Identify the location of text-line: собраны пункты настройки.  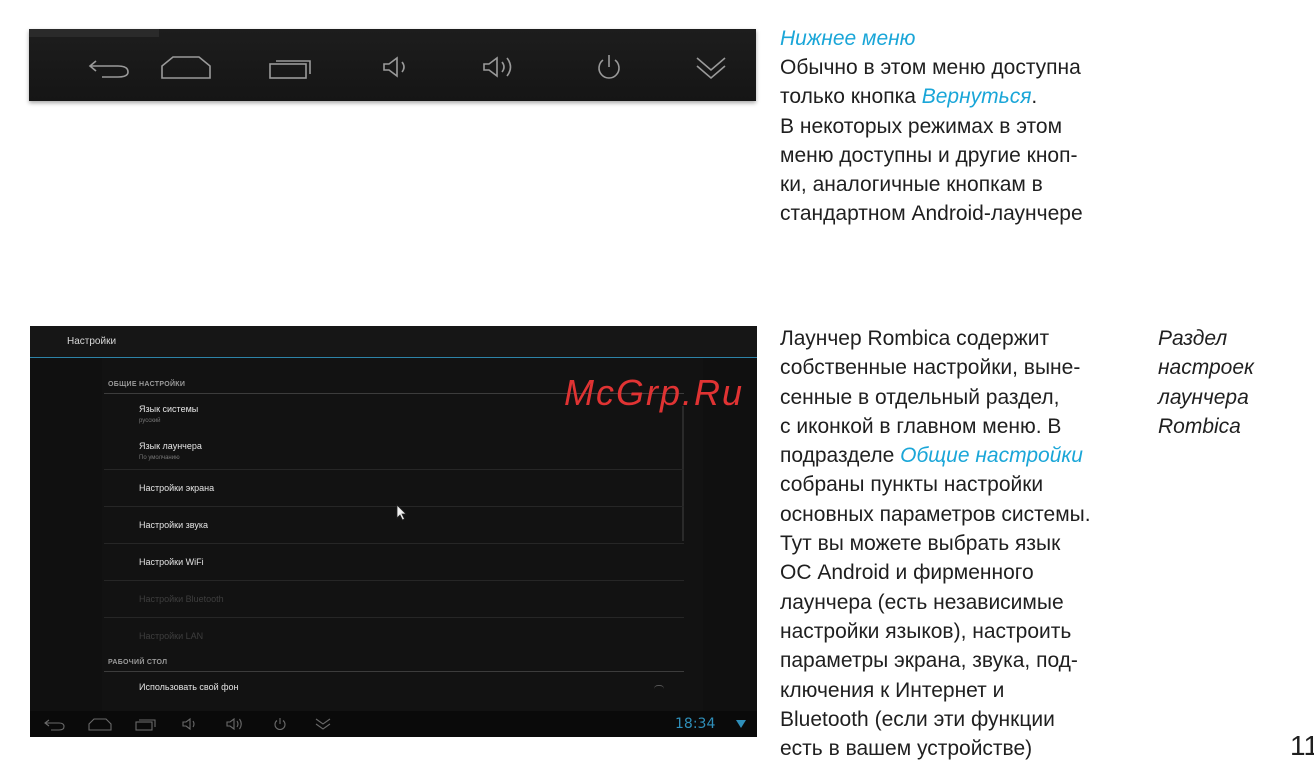
(912, 485).